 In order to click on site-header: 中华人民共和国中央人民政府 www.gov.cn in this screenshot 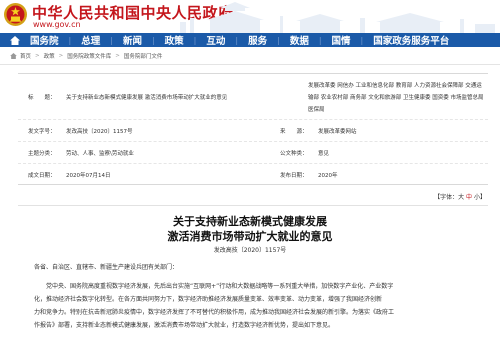, I will do `click(250, 16)`.